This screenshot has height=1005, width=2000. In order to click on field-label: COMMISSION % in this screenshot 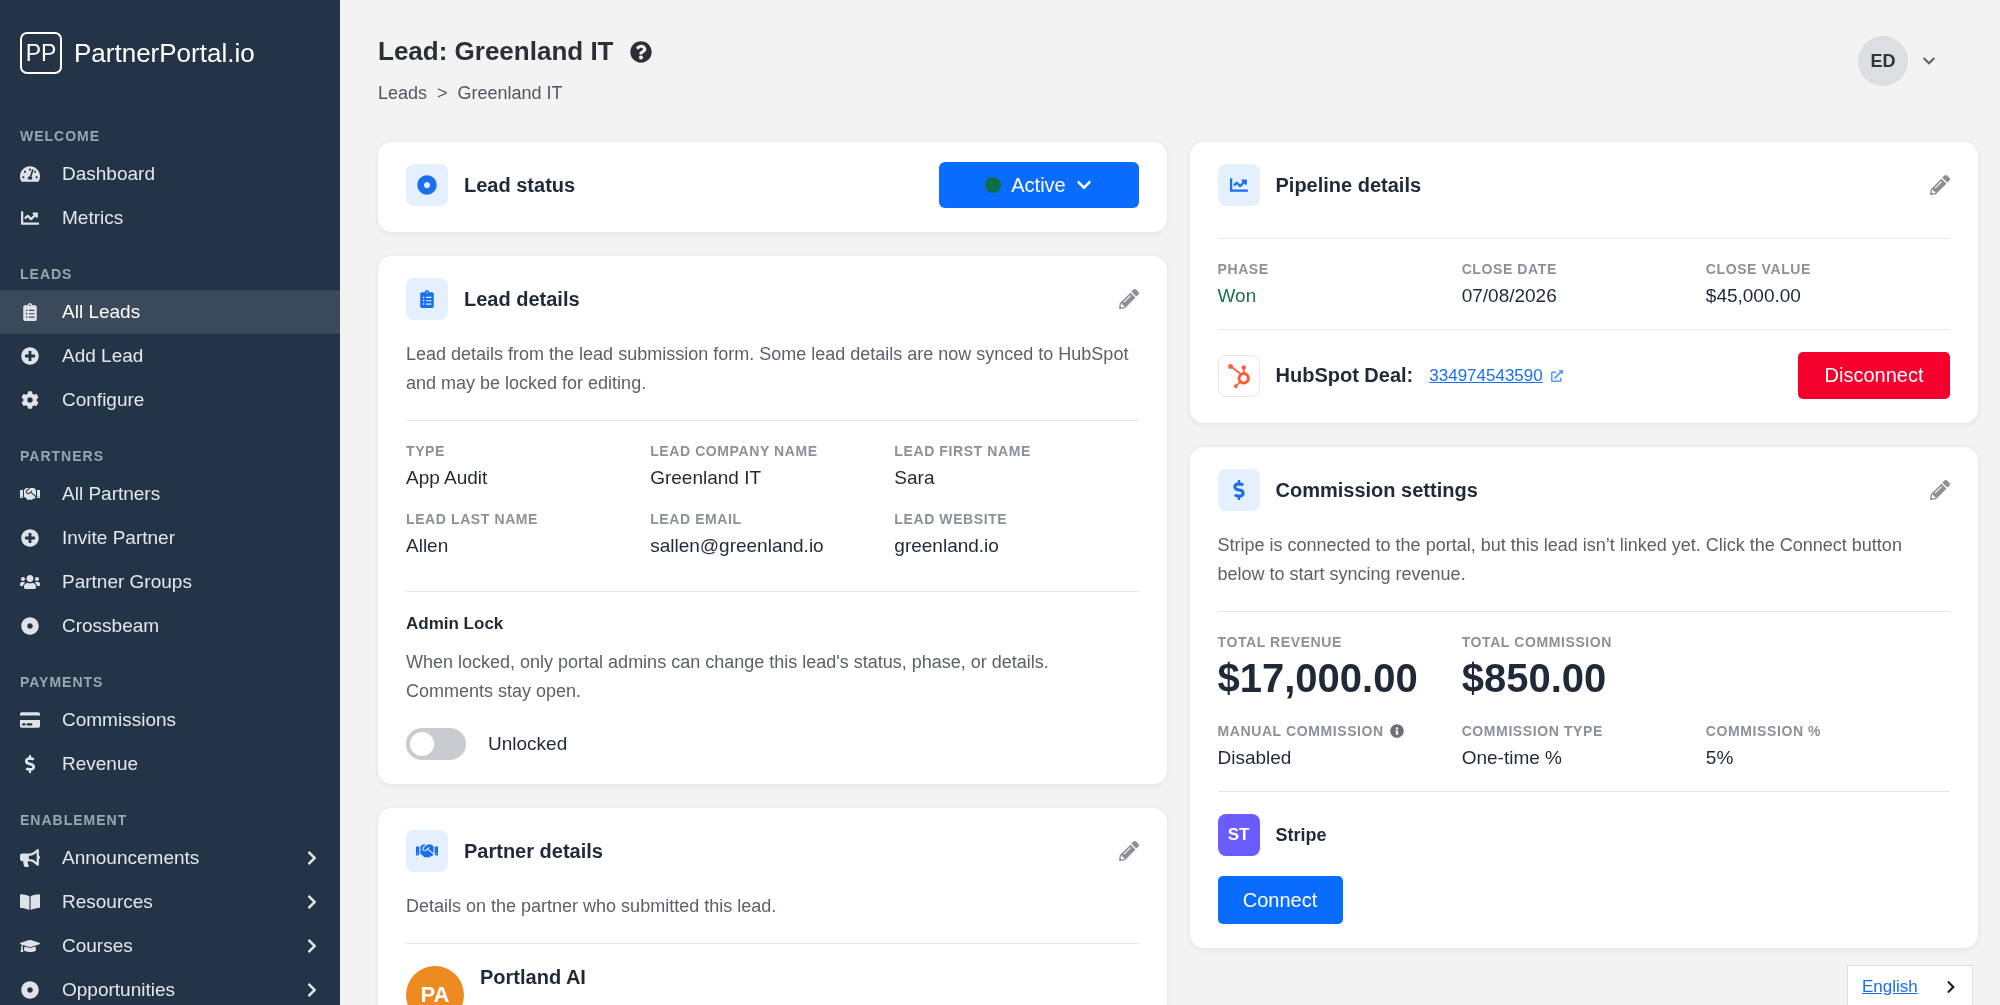, I will do `click(1763, 731)`.